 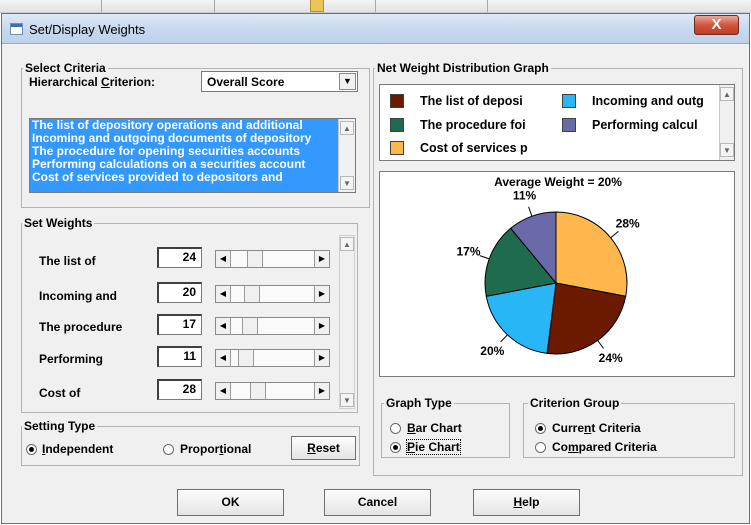 What do you see at coordinates (575, 403) in the screenshot?
I see `criterion-group-label: Criterion Group` at bounding box center [575, 403].